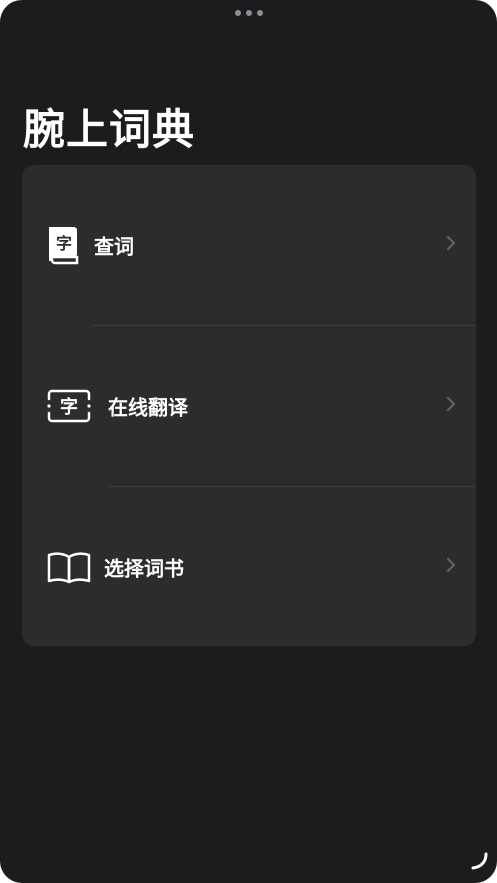 This screenshot has height=883, width=497. I want to click on menu-item-label: 查词, so click(114, 246).